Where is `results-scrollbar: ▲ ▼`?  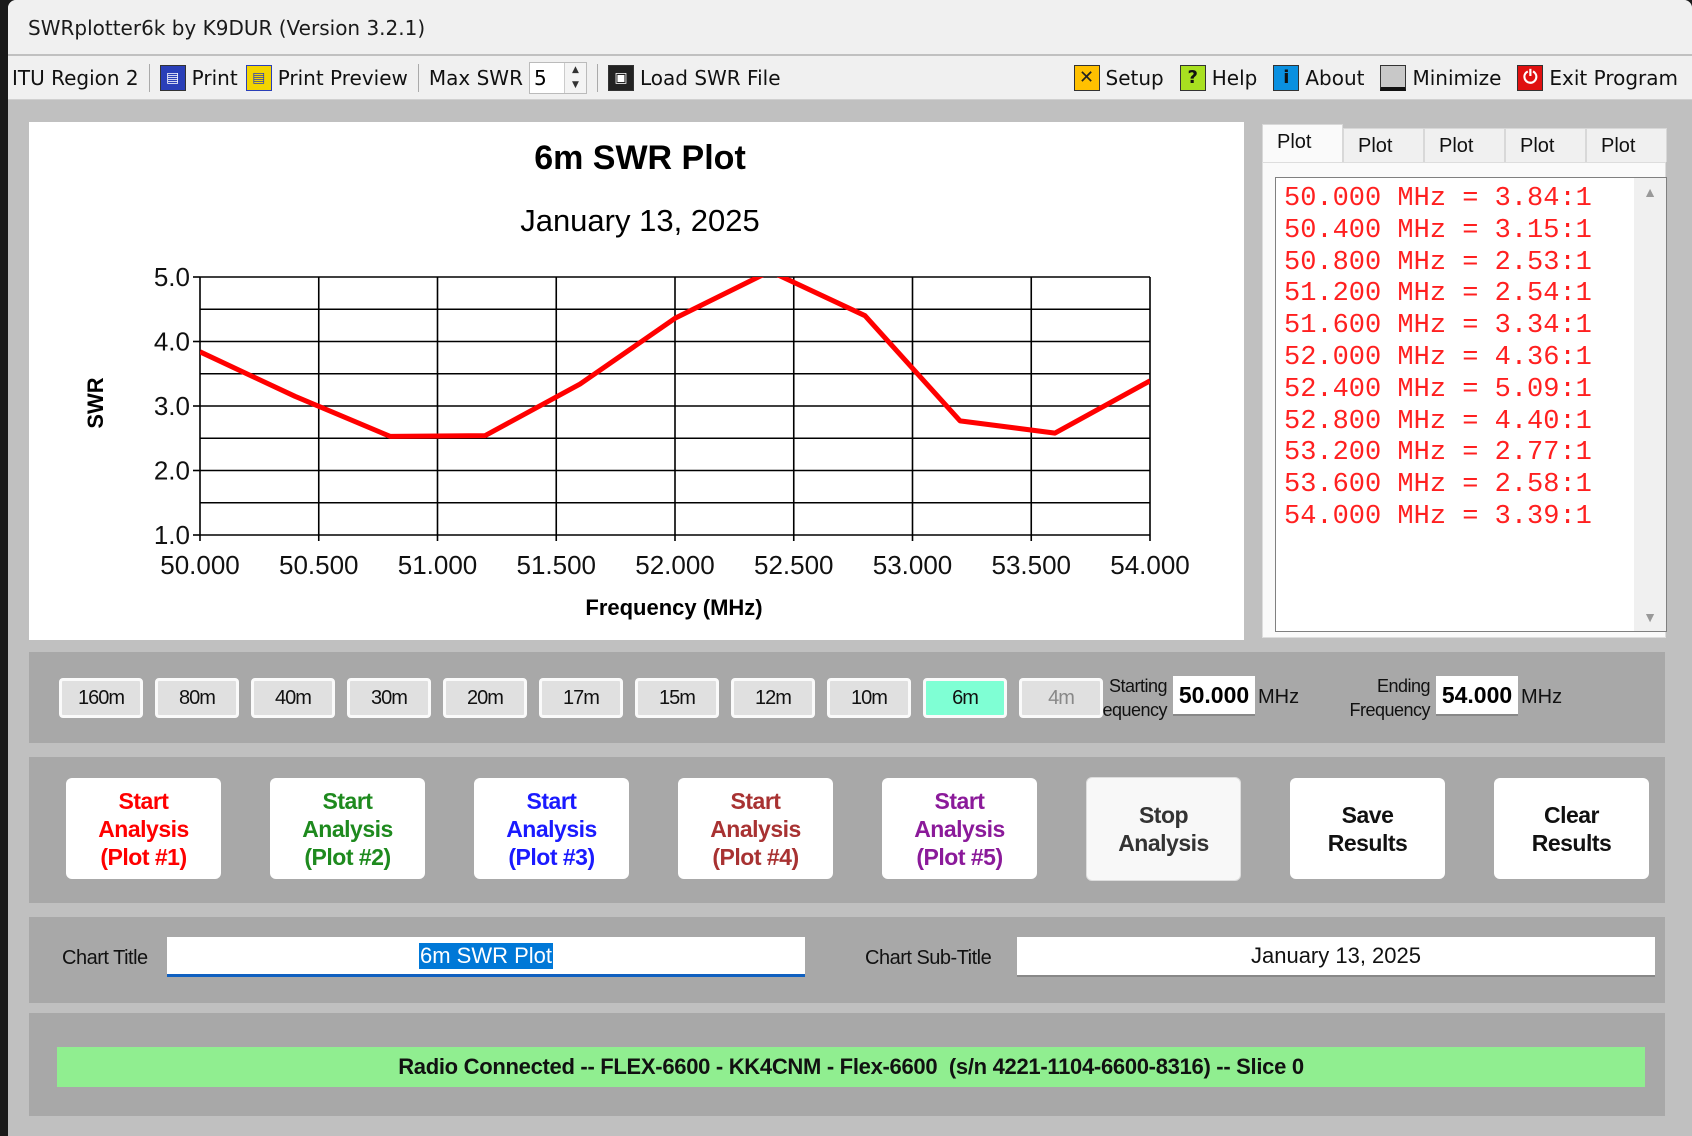 results-scrollbar: ▲ ▼ is located at coordinates (1650, 404).